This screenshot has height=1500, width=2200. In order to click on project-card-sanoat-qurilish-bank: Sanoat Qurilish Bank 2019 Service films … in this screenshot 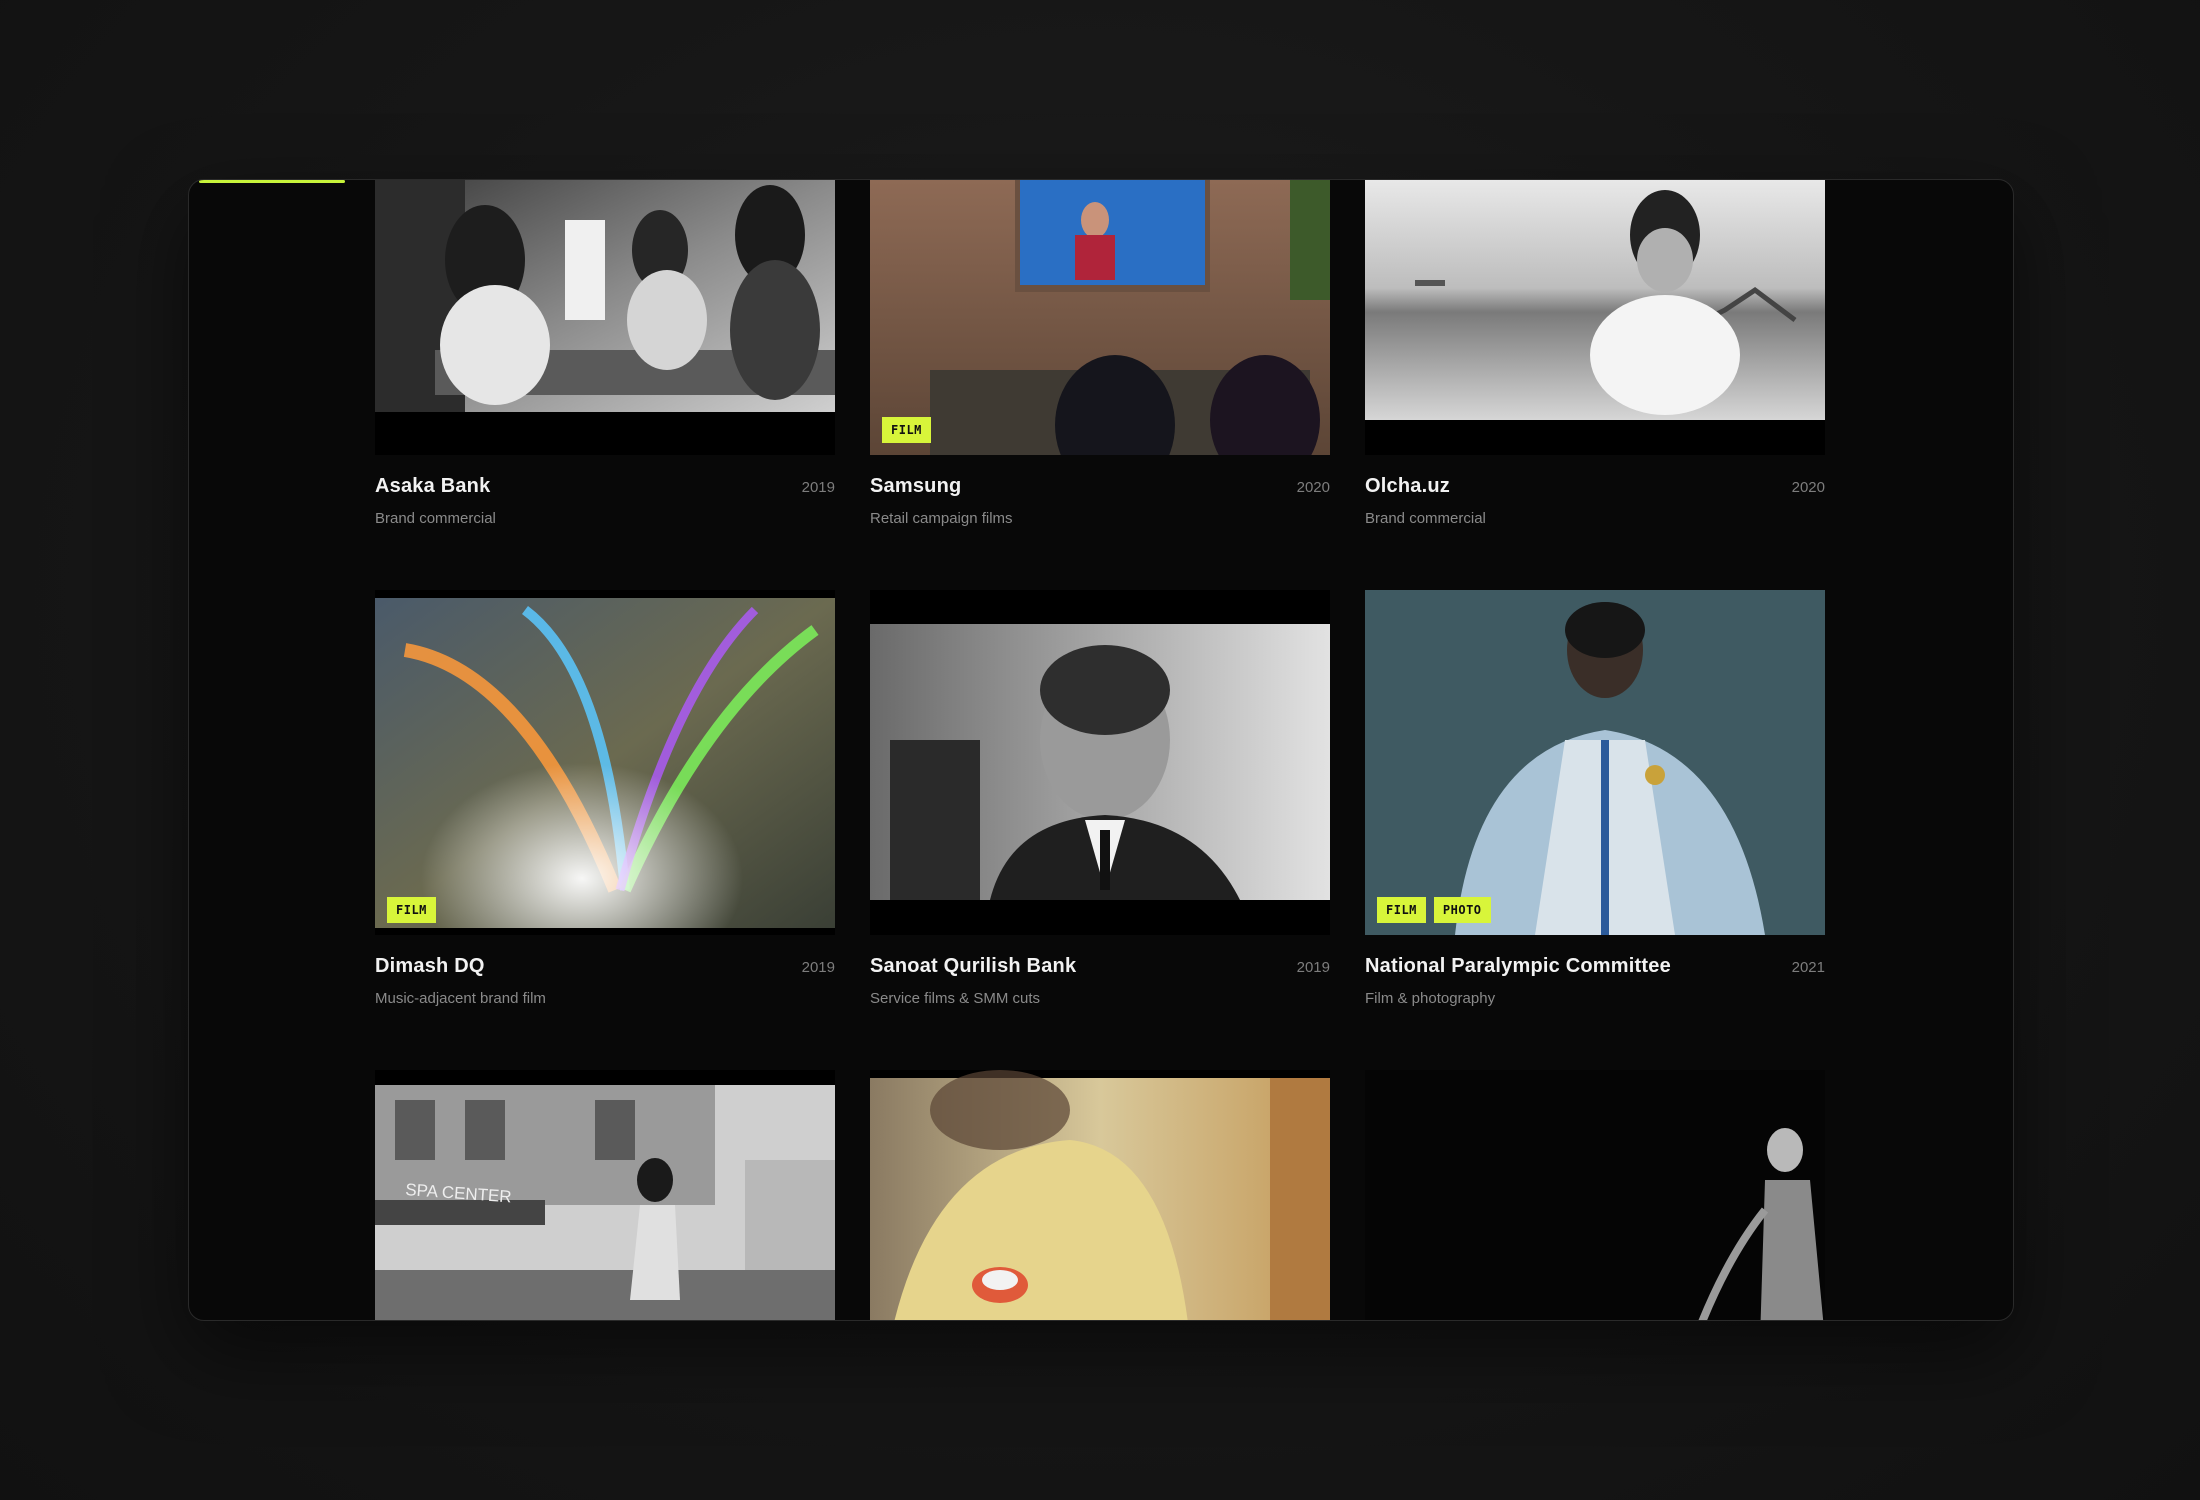, I will do `click(1100, 830)`.